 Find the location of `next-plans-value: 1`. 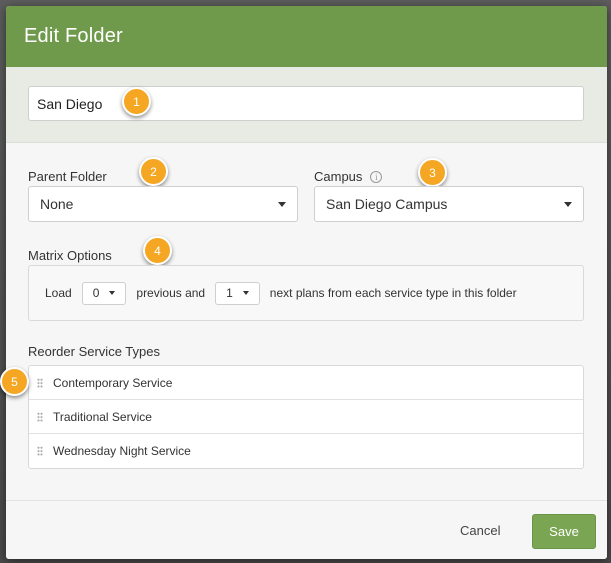

next-plans-value: 1 is located at coordinates (229, 293).